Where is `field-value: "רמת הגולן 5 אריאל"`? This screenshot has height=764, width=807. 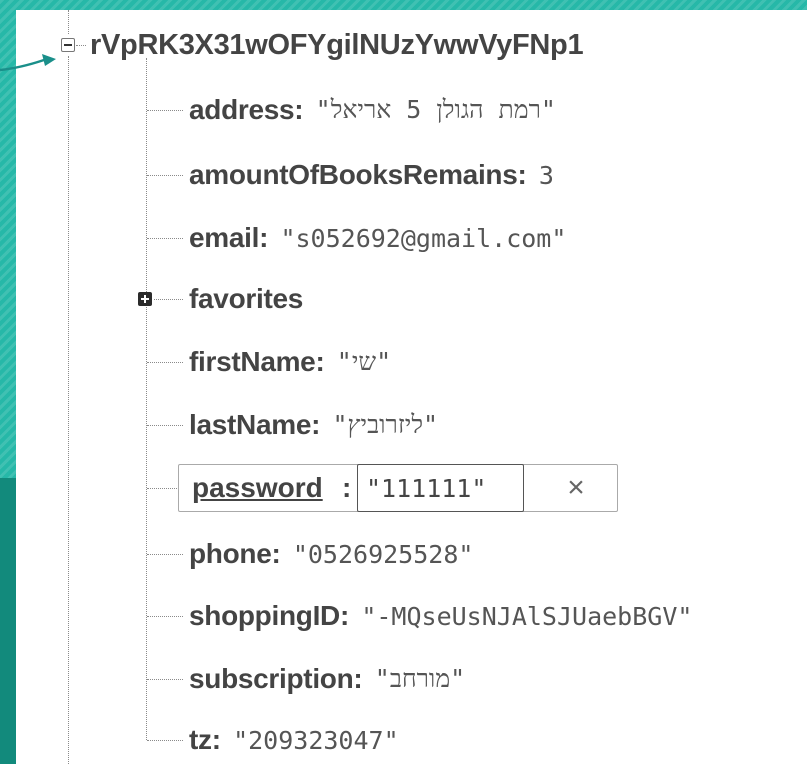
field-value: "רמת הגולן 5 אריאל" is located at coordinates (435, 109).